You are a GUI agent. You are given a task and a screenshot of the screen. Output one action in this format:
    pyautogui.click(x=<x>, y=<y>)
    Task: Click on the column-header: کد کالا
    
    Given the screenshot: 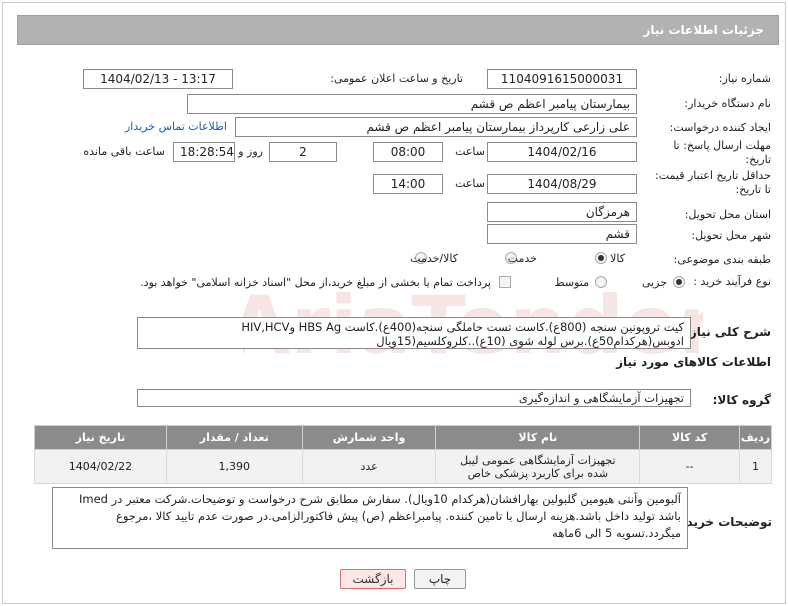 What is the action you would take?
    pyautogui.click(x=690, y=437)
    